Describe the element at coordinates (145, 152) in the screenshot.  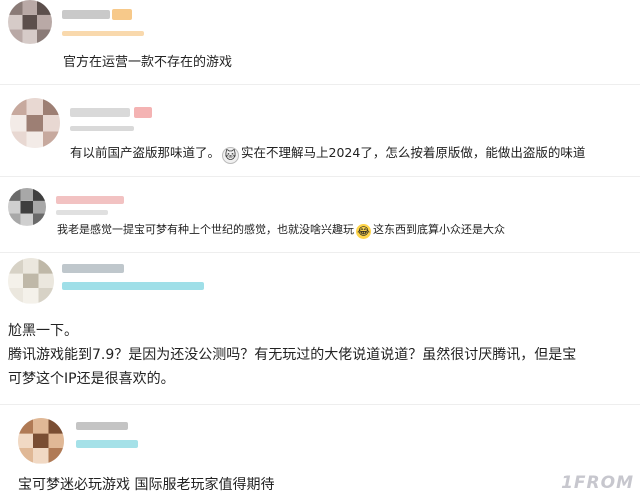
I see `comment-text-part: 有以前国产盗版那味道了。` at that location.